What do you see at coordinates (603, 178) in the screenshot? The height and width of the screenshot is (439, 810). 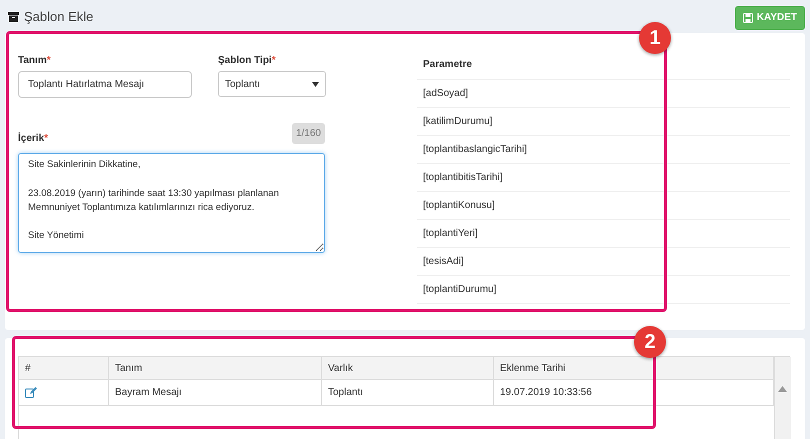 I see `parameter-cell: [toplantibitisTarihi]` at bounding box center [603, 178].